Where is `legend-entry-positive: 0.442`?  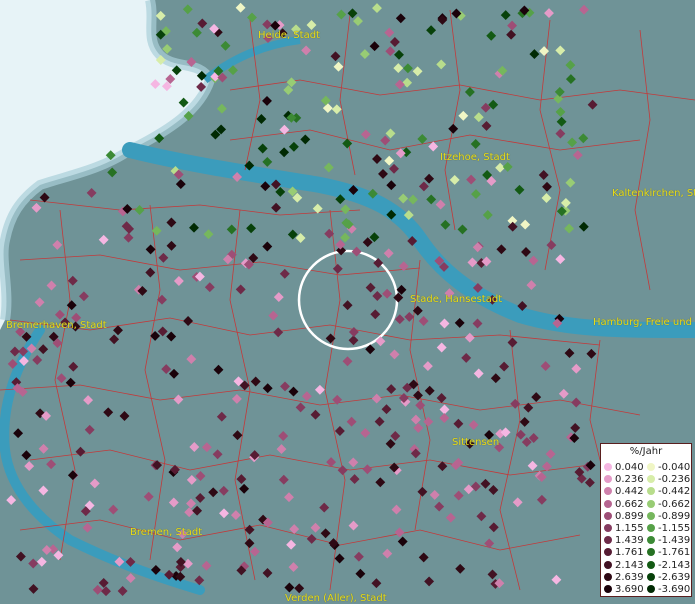 legend-entry-positive: 0.442 is located at coordinates (624, 492).